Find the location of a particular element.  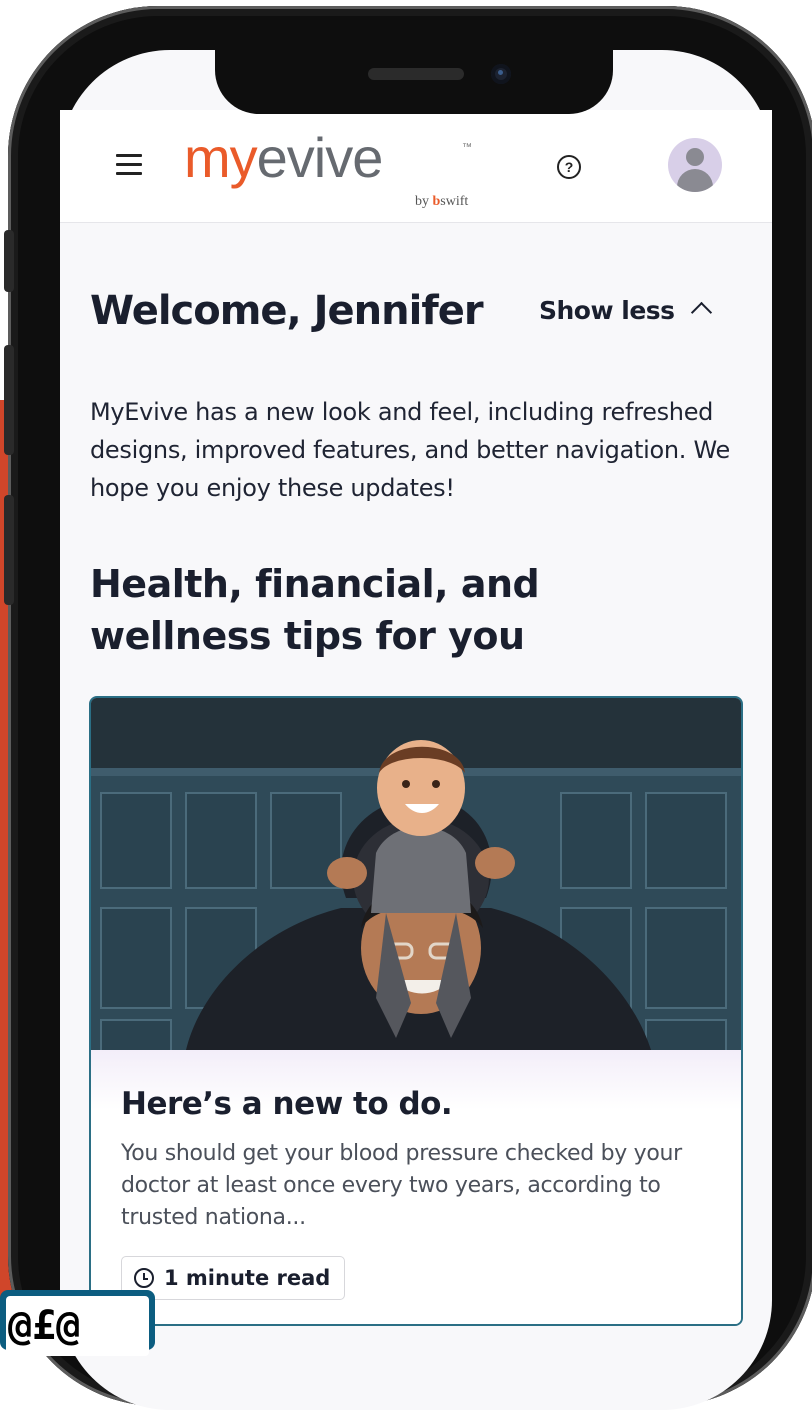

phone-camera is located at coordinates (501, 74).